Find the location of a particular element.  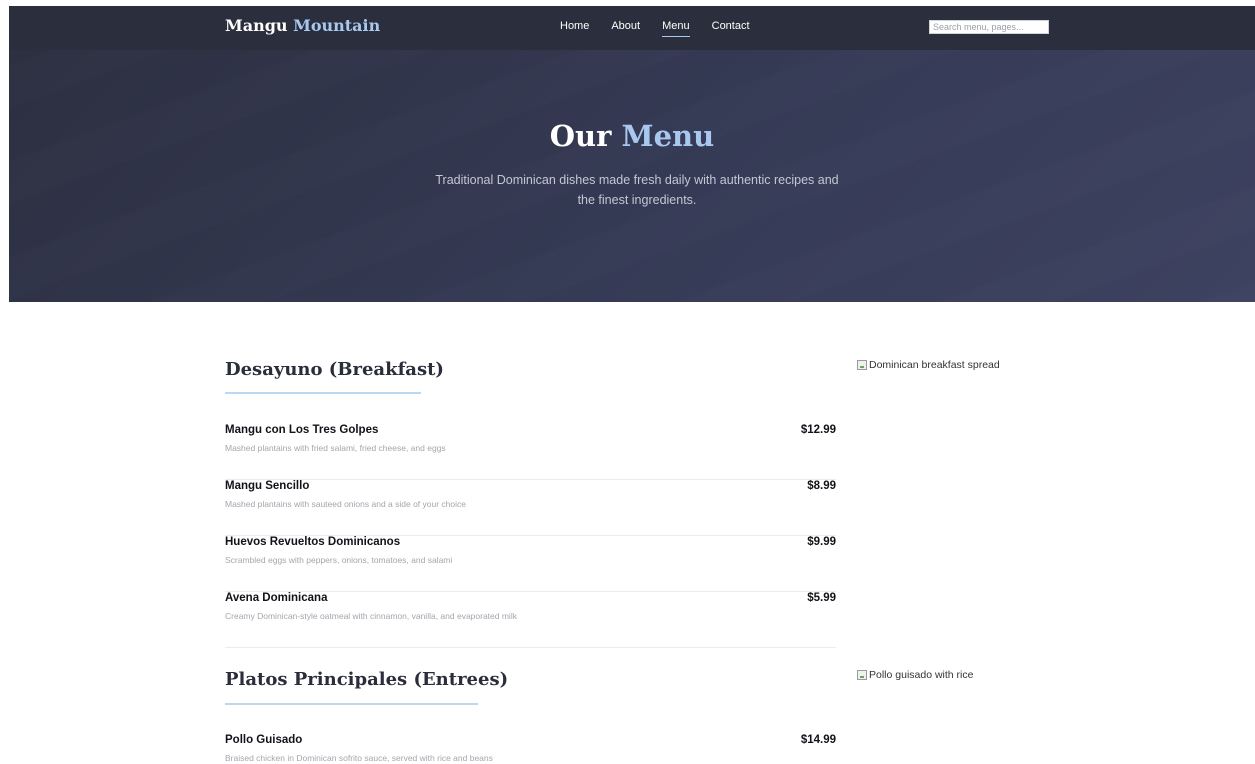

breakfast-image: Dominican breakfast spread is located at coordinates (928, 365).